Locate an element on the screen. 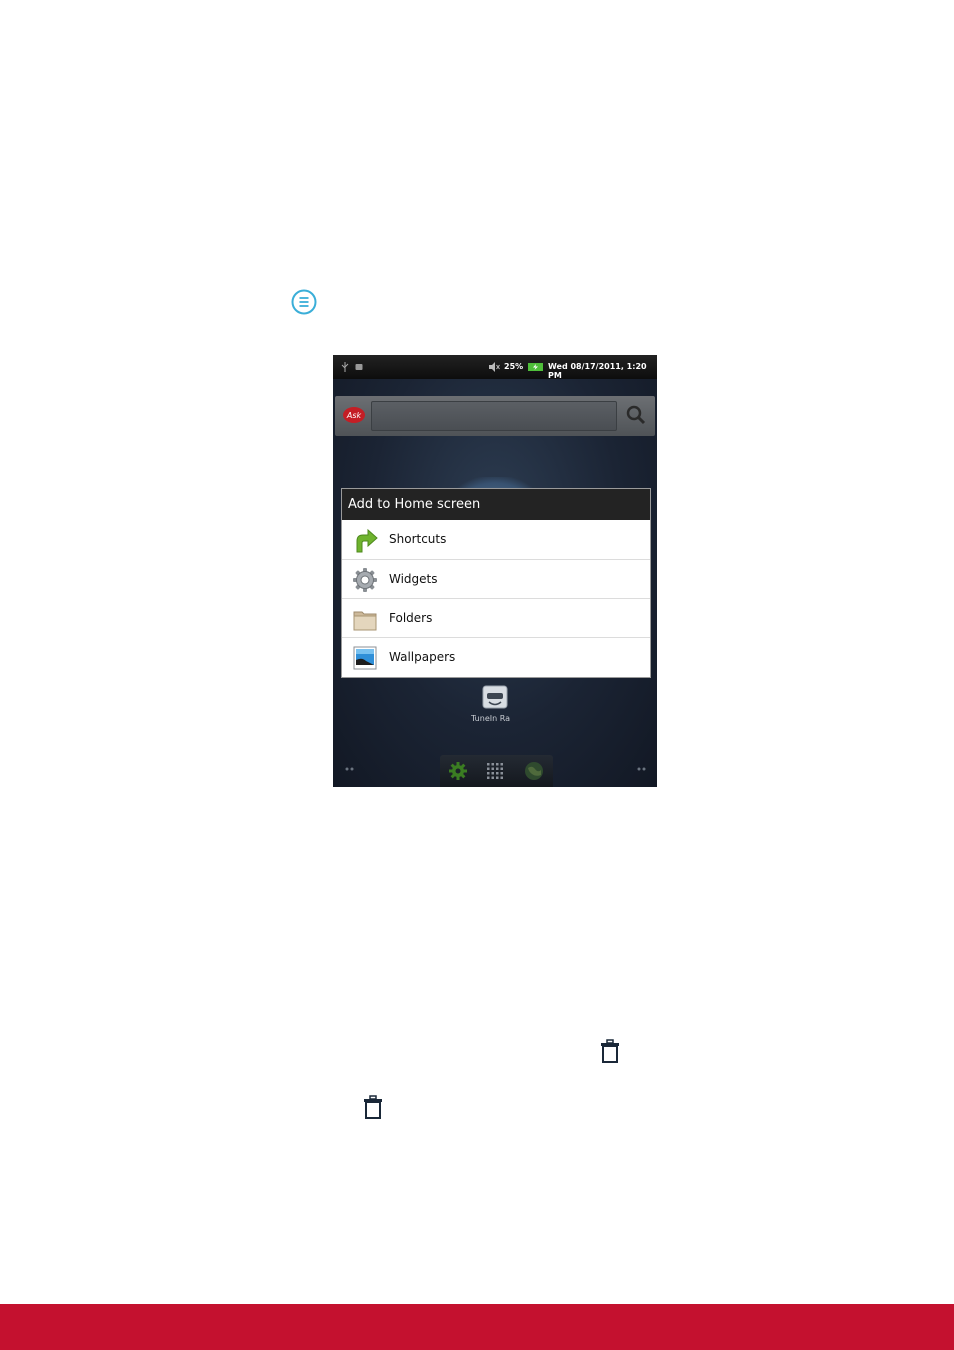 The height and width of the screenshot is (1350, 954). menu-item-folders: Folders is located at coordinates (496, 618).